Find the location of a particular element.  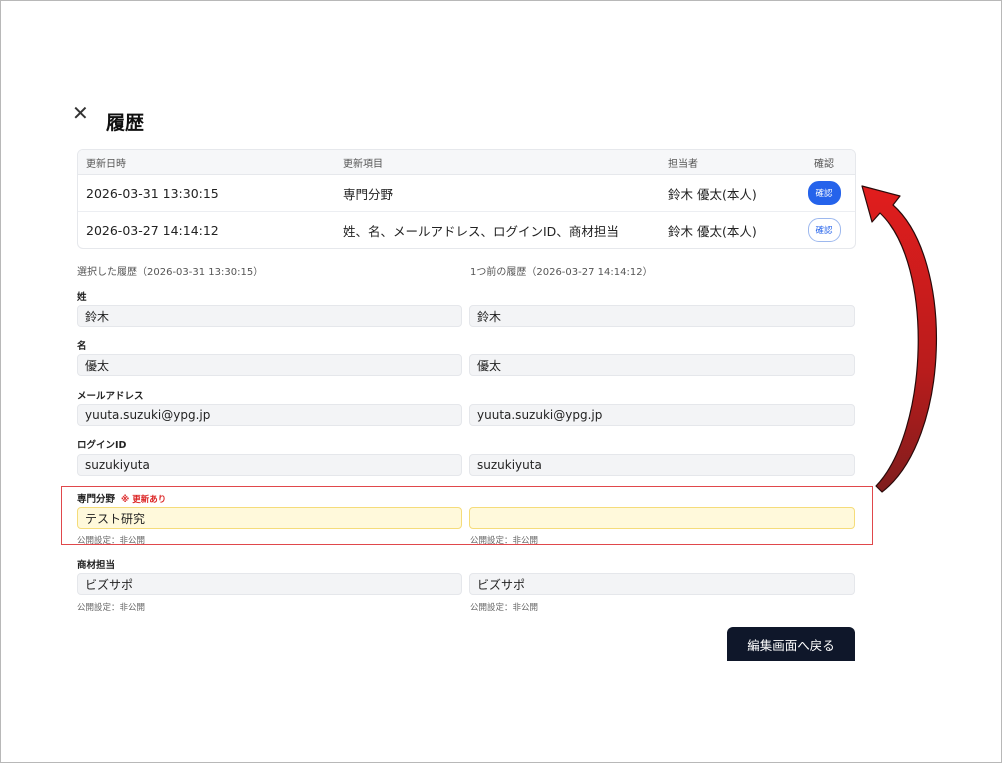

annotation-arrow-icon is located at coordinates (899, 339).